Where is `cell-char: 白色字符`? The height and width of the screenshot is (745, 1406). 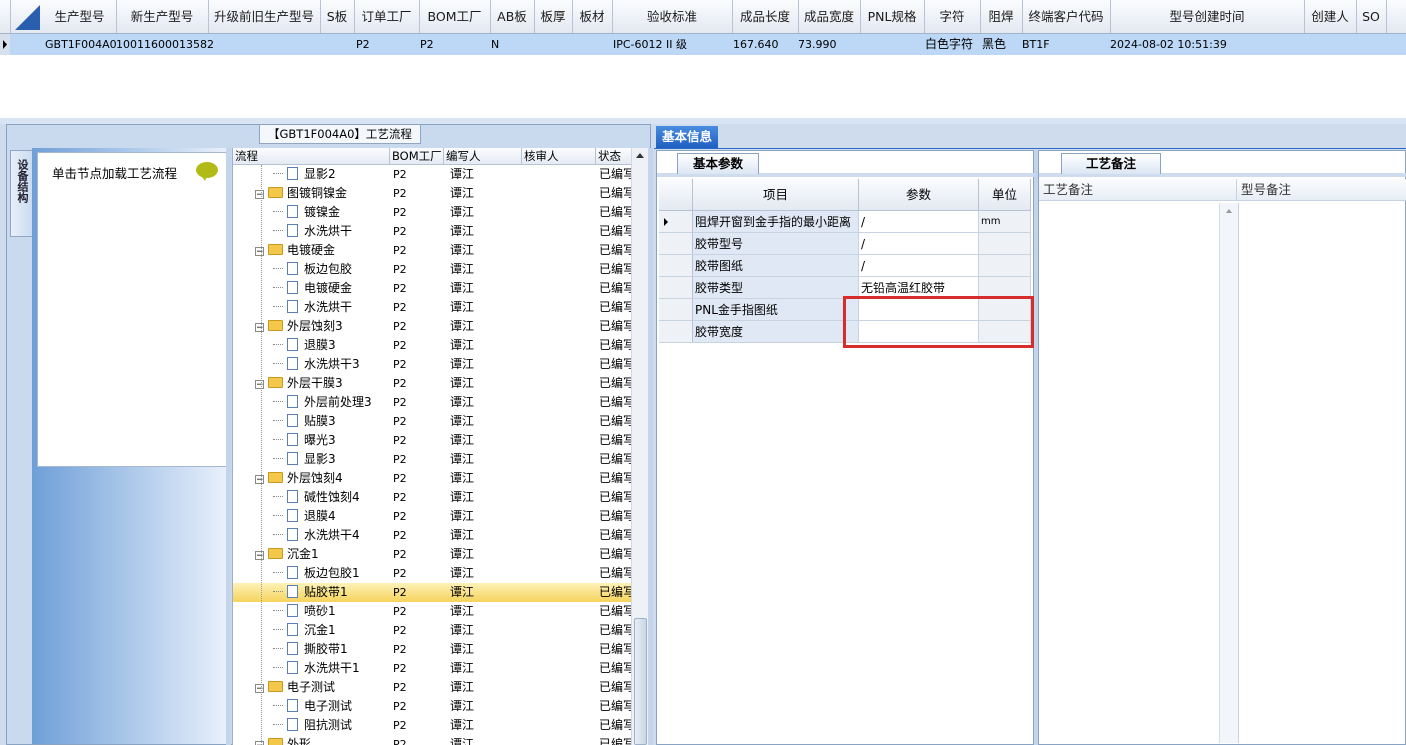
cell-char: 白色字符 is located at coordinates (949, 44).